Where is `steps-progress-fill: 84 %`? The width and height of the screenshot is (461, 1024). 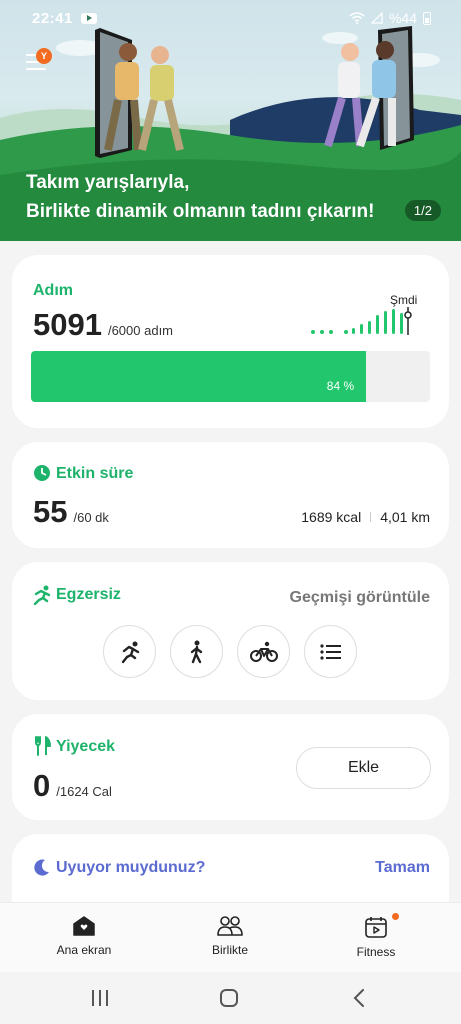 steps-progress-fill: 84 % is located at coordinates (199, 376).